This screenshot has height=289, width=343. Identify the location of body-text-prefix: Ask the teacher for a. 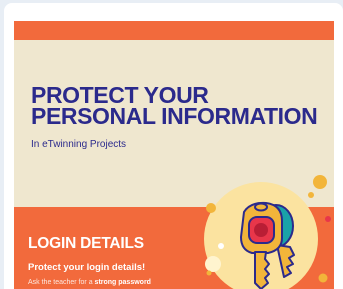
(60, 282).